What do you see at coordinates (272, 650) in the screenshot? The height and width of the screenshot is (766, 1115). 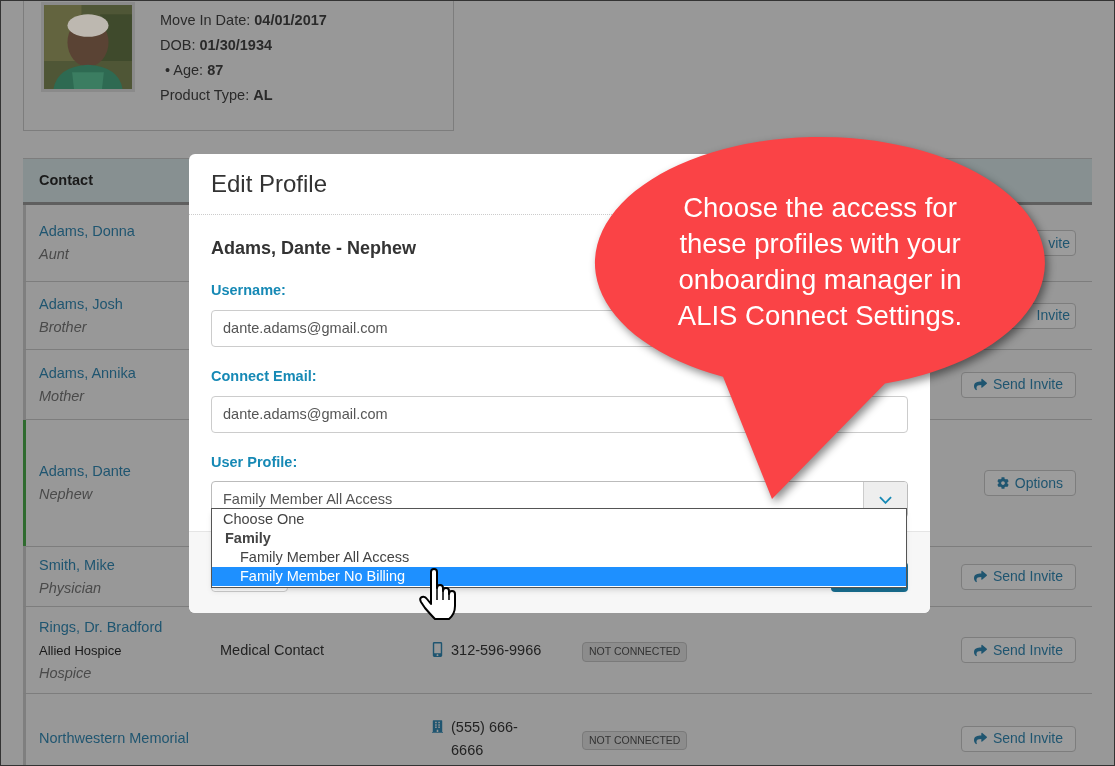 I see `role-text: Medical Contact` at bounding box center [272, 650].